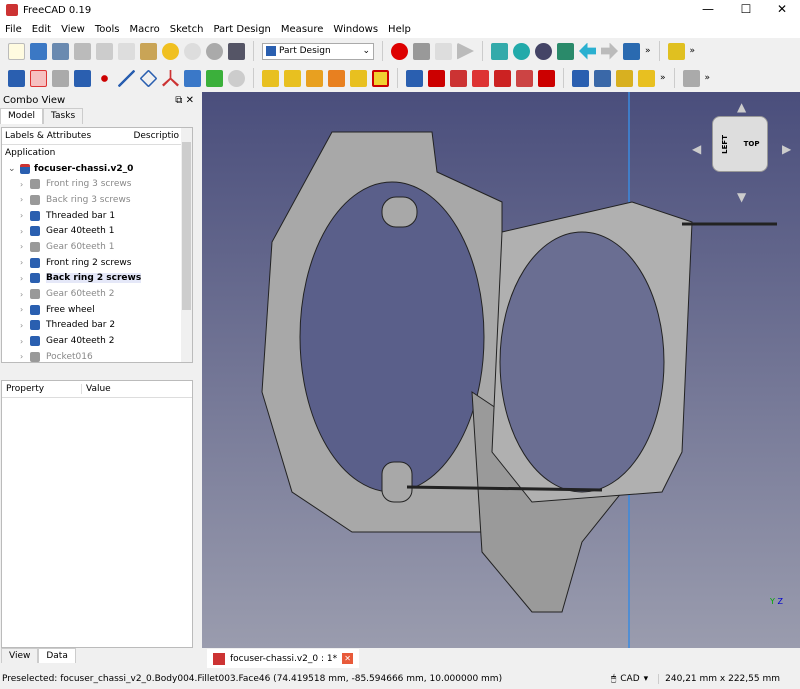 This screenshot has width=800, height=689. What do you see at coordinates (107, 29) in the screenshot?
I see `menu-tools: Tools` at bounding box center [107, 29].